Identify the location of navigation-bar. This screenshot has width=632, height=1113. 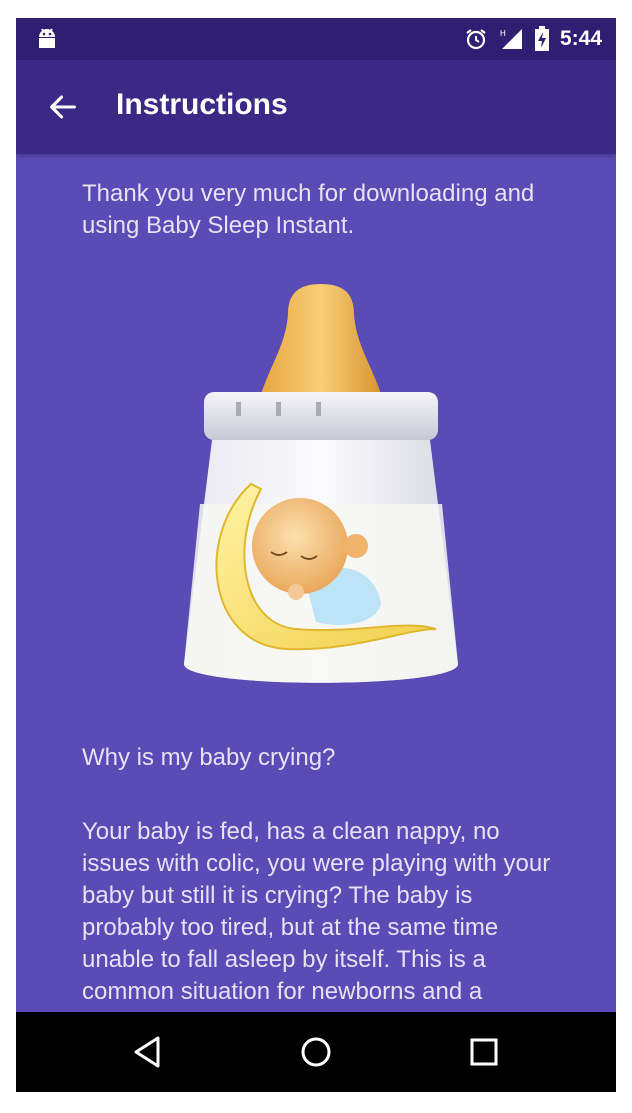
(316, 1052).